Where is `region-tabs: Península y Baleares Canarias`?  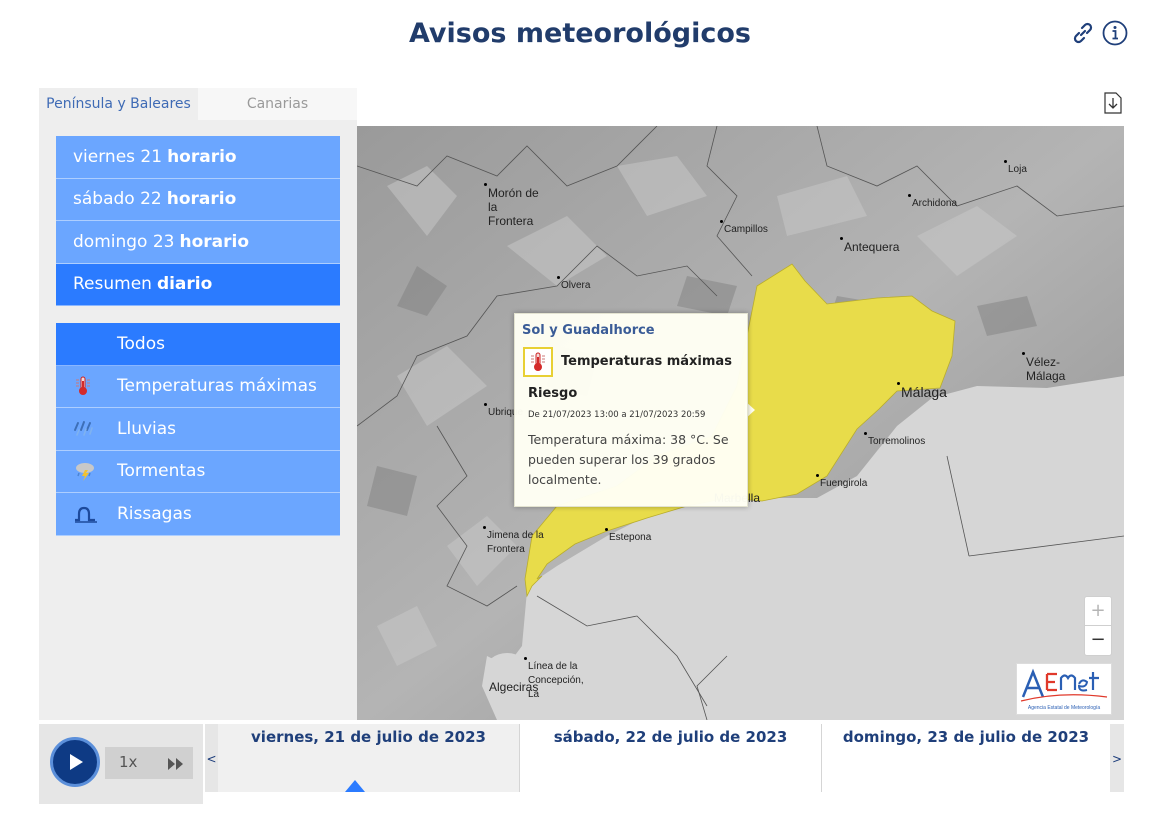 region-tabs: Península y Baleares Canarias is located at coordinates (198, 104).